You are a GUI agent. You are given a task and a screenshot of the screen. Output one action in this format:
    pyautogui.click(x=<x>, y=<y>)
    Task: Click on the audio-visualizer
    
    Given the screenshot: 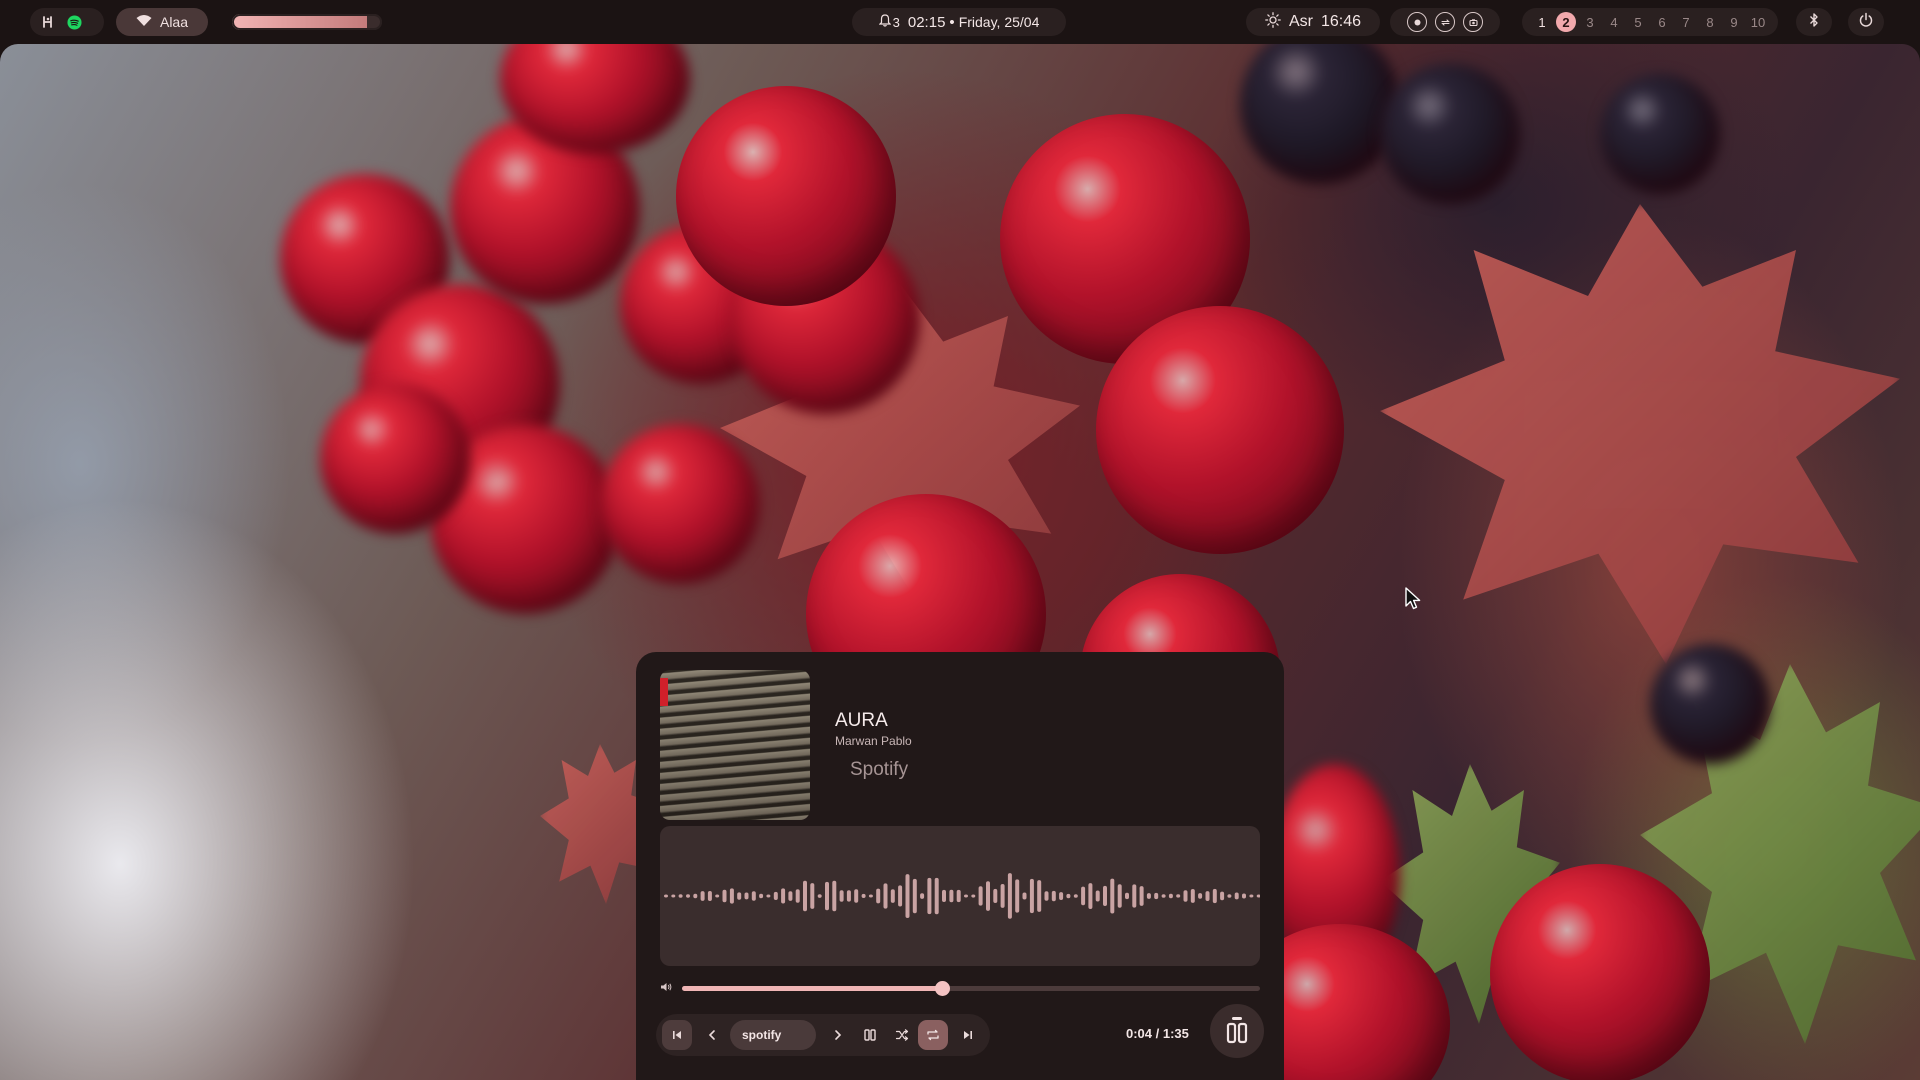 What is the action you would take?
    pyautogui.click(x=960, y=896)
    